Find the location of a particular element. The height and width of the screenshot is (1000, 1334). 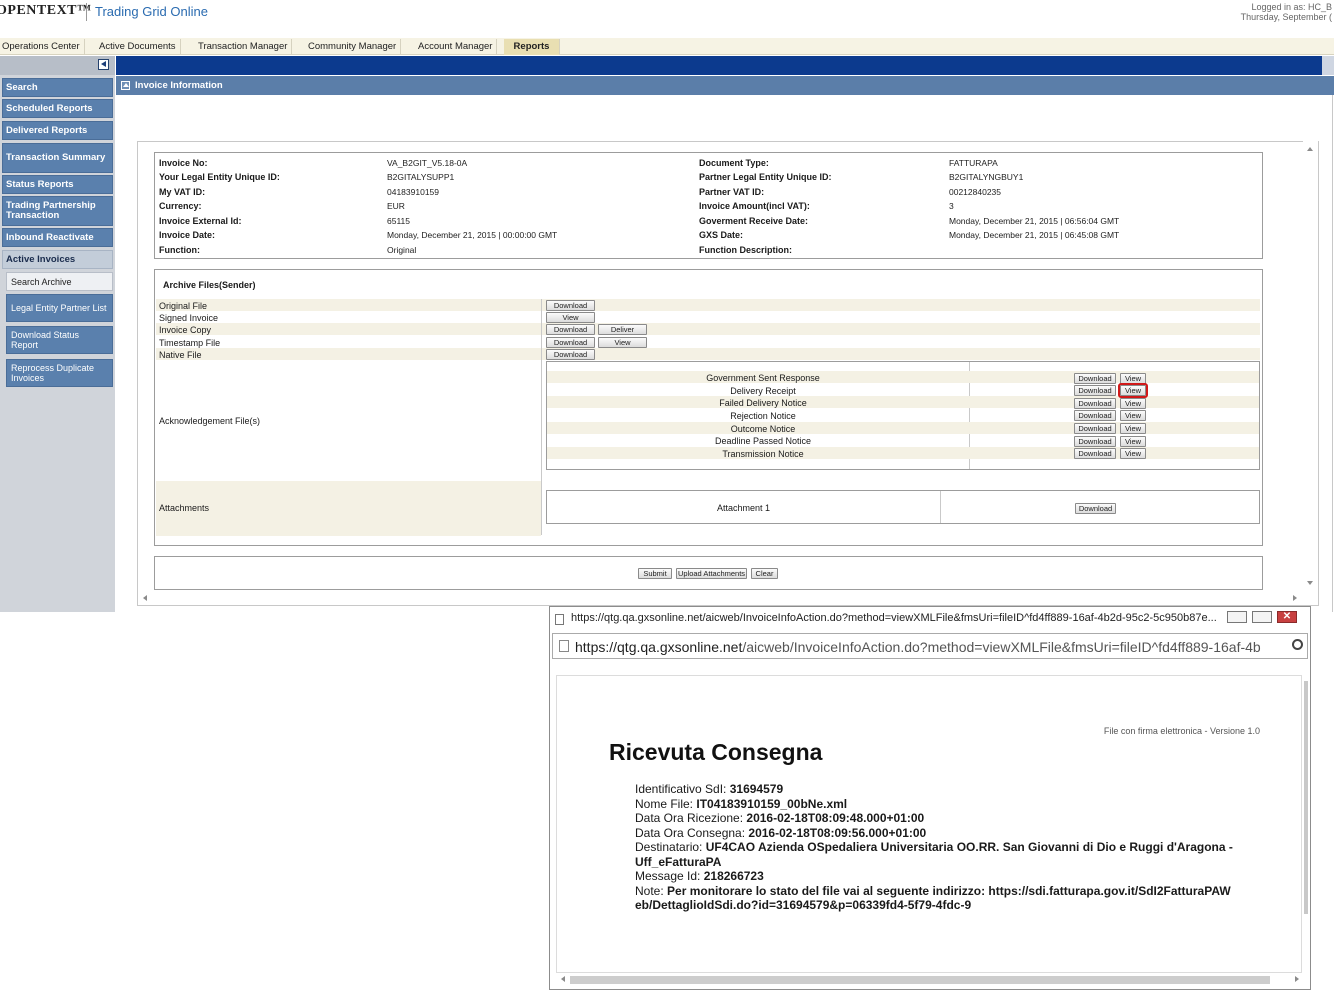

gxs-date-value: Monday, December 21, 2015 | 06:45:08 GMT is located at coordinates (1034, 235).